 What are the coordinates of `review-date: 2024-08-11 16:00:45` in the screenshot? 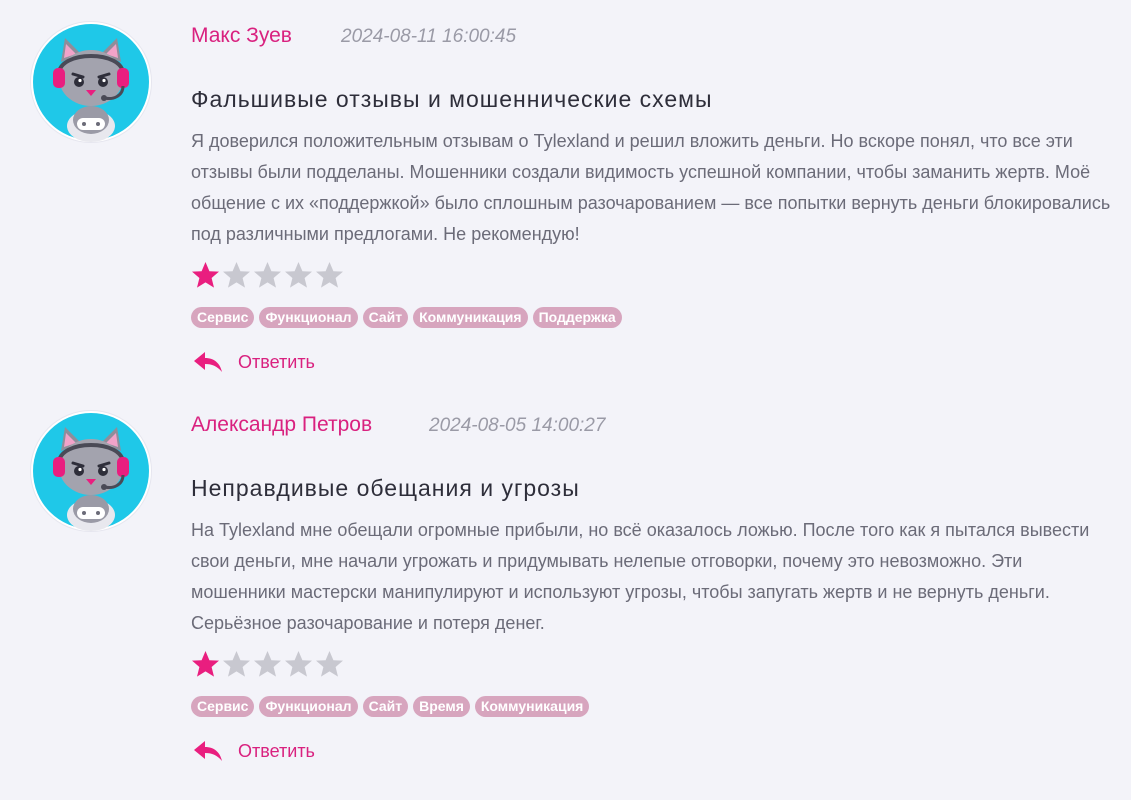 It's located at (429, 36).